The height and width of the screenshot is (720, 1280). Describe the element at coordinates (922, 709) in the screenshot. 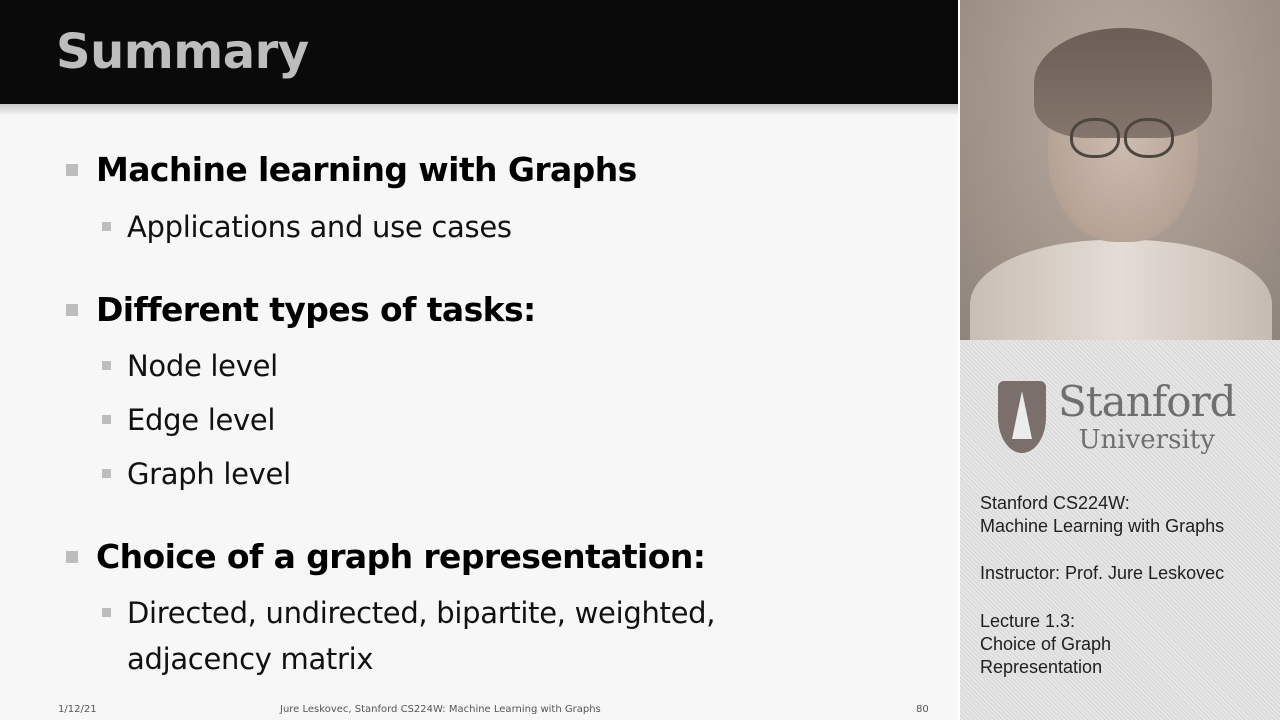

I see `footer-page-number: 80` at that location.